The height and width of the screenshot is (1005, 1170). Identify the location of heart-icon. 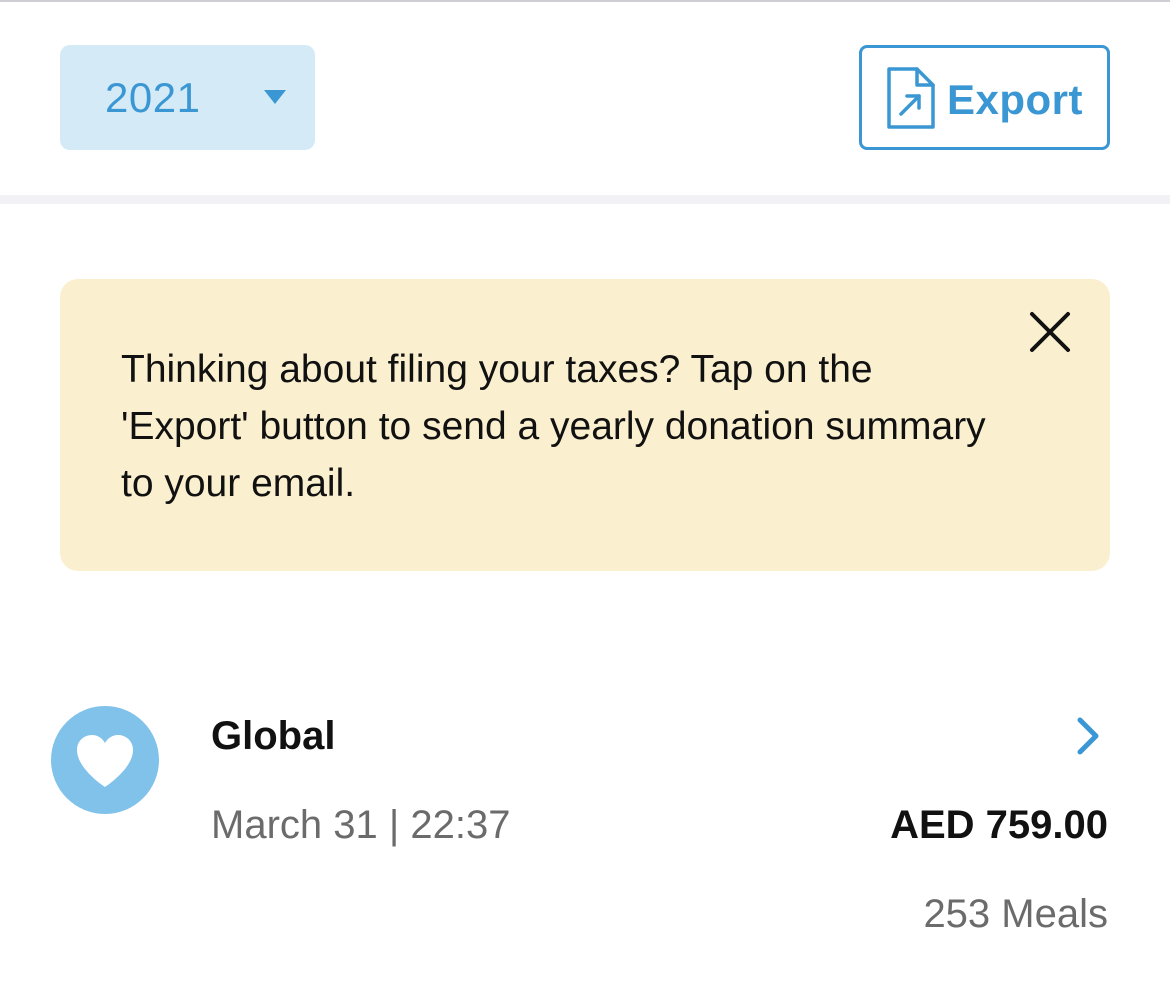
(105, 761).